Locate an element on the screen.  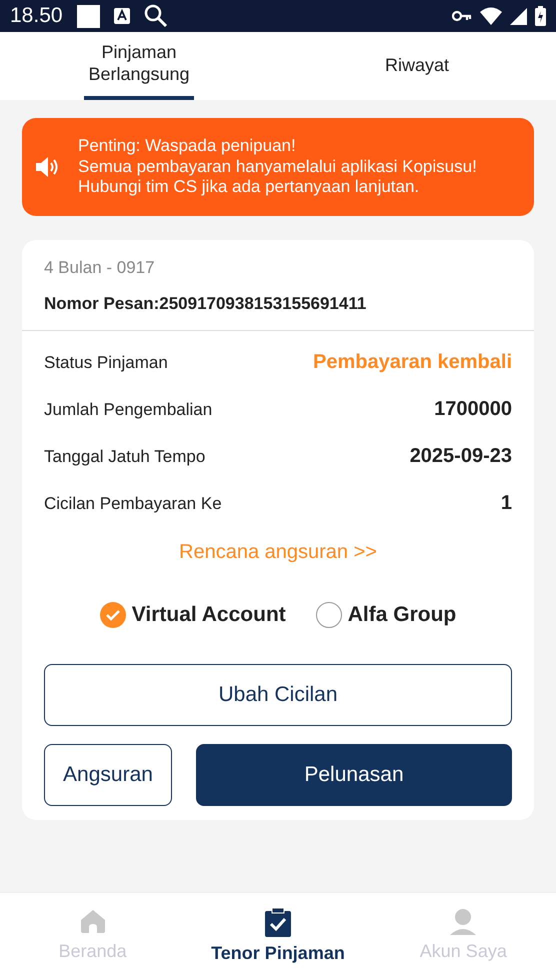
action-button: Angsuran is located at coordinates (108, 775).